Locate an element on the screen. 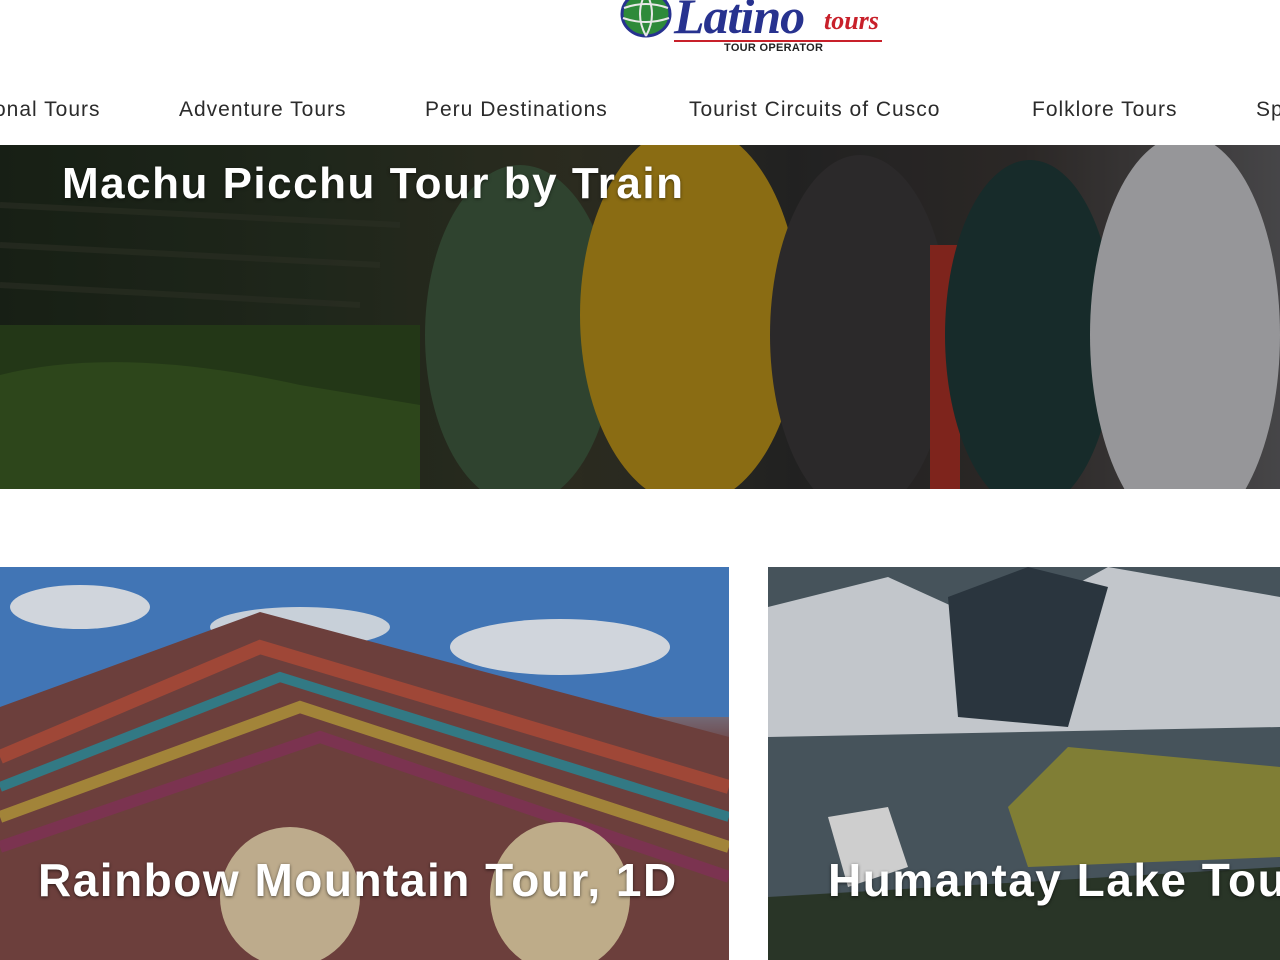 This screenshot has height=960, width=1280. tour-card-title: Humantay Lake Tou is located at coordinates (1054, 880).